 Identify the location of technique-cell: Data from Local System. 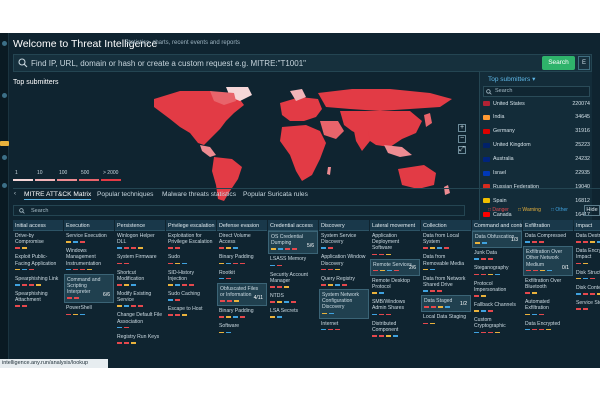
(446, 241).